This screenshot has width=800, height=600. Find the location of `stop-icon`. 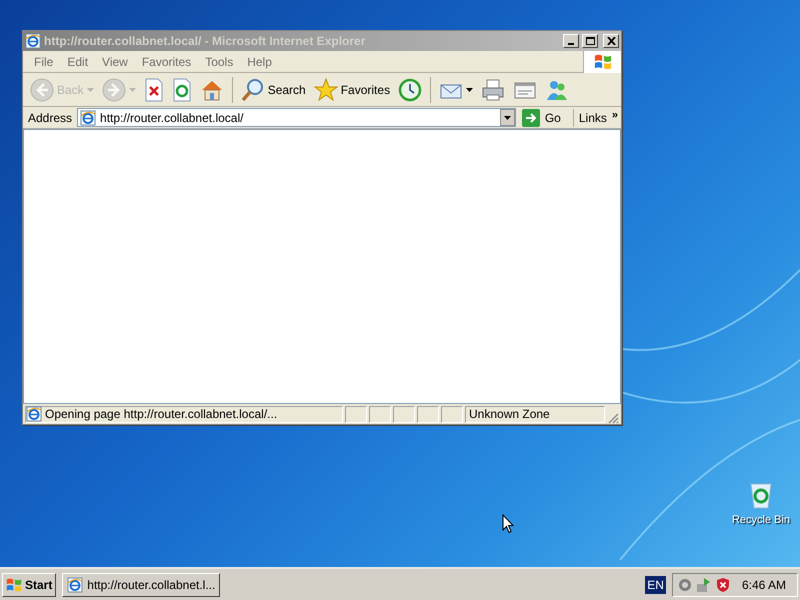

stop-icon is located at coordinates (154, 90).